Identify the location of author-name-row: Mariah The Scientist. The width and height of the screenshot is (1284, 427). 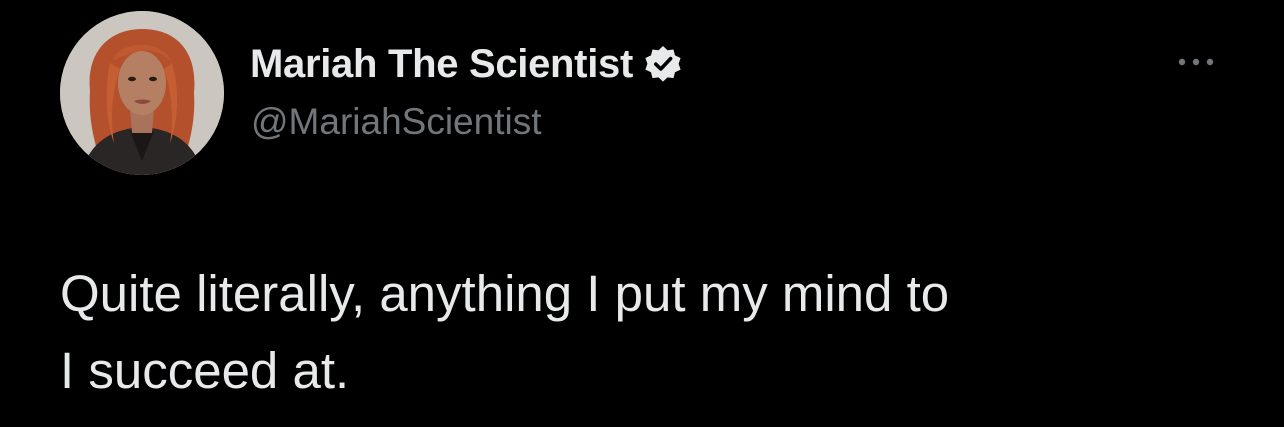
(466, 64).